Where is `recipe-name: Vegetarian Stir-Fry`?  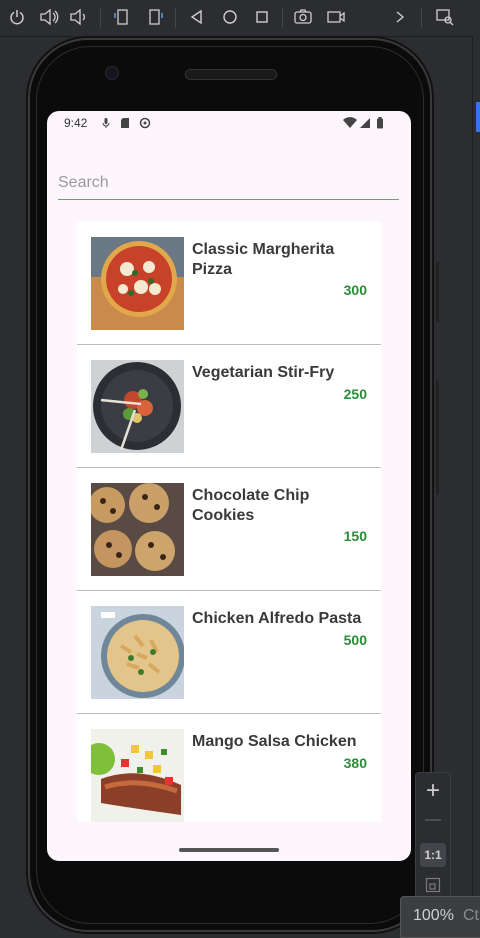 recipe-name: Vegetarian Stir-Fry is located at coordinates (263, 372).